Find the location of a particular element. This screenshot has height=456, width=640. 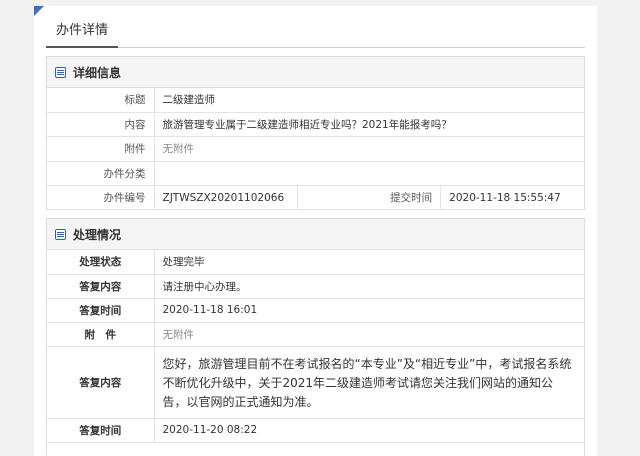

table-row: 办件分类 is located at coordinates (315, 174).